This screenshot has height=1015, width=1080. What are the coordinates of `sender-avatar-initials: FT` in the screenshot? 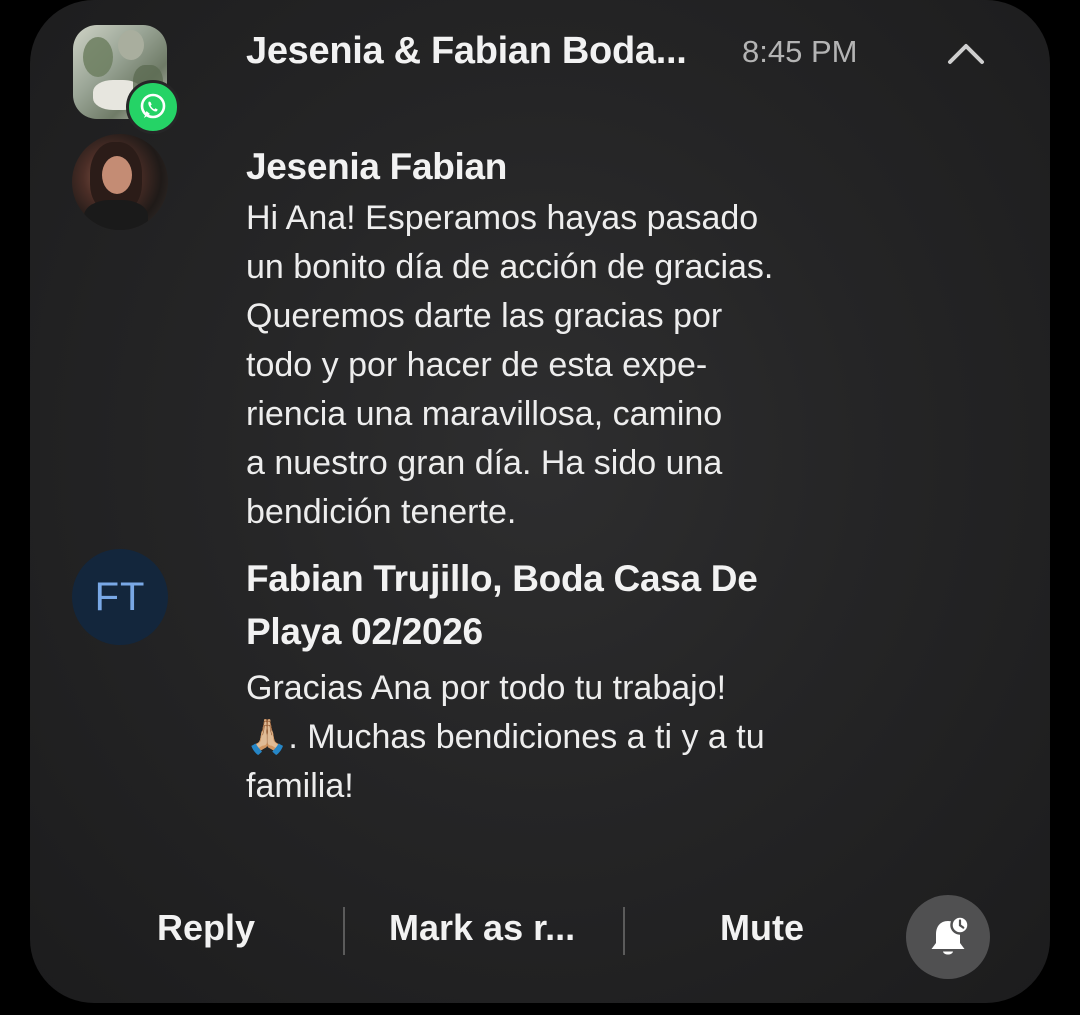 It's located at (120, 597).